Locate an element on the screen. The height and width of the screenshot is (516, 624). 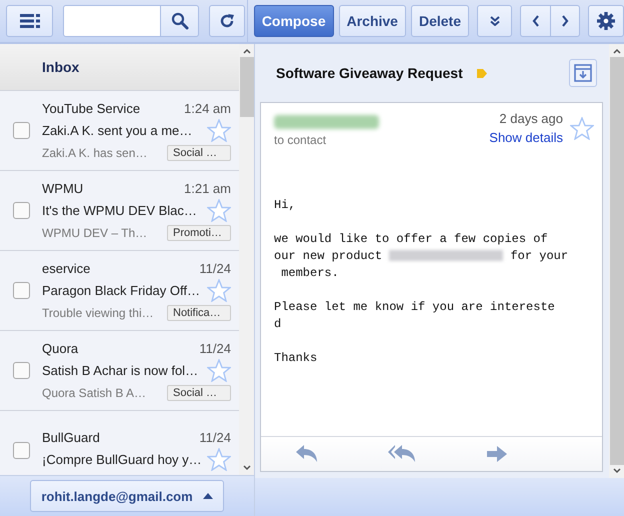
reply-arrow-icon is located at coordinates (307, 454).